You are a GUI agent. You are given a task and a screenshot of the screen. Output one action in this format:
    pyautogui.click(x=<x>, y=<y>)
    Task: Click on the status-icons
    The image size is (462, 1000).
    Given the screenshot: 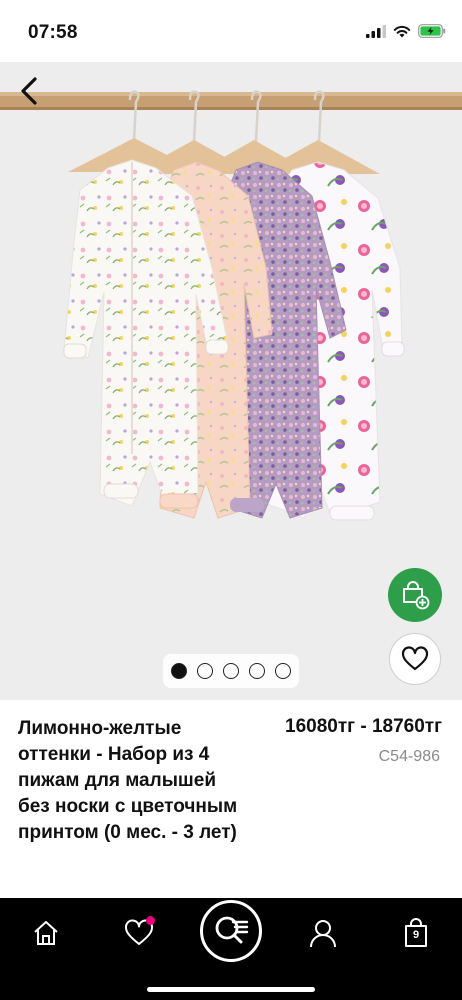 What is the action you would take?
    pyautogui.click(x=406, y=31)
    